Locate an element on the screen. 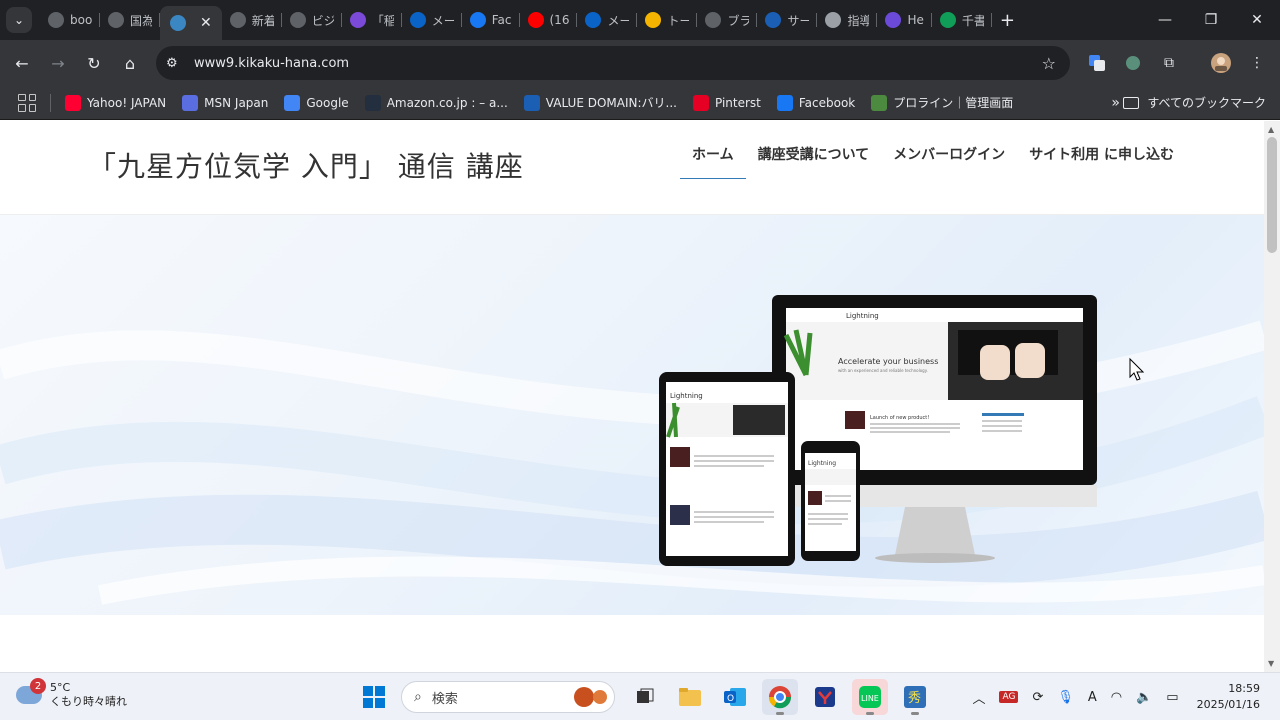 The height and width of the screenshot is (720, 1280). browser-tab: ビジ is located at coordinates (312, 20).